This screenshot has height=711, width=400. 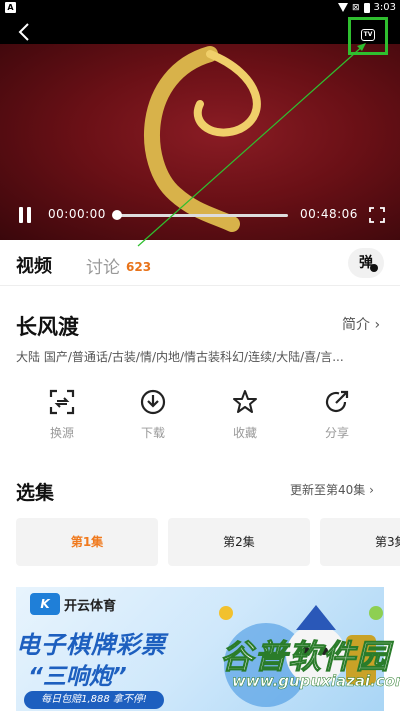 What do you see at coordinates (200, 8) in the screenshot?
I see `status-bar: A ⊠ 3:03` at bounding box center [200, 8].